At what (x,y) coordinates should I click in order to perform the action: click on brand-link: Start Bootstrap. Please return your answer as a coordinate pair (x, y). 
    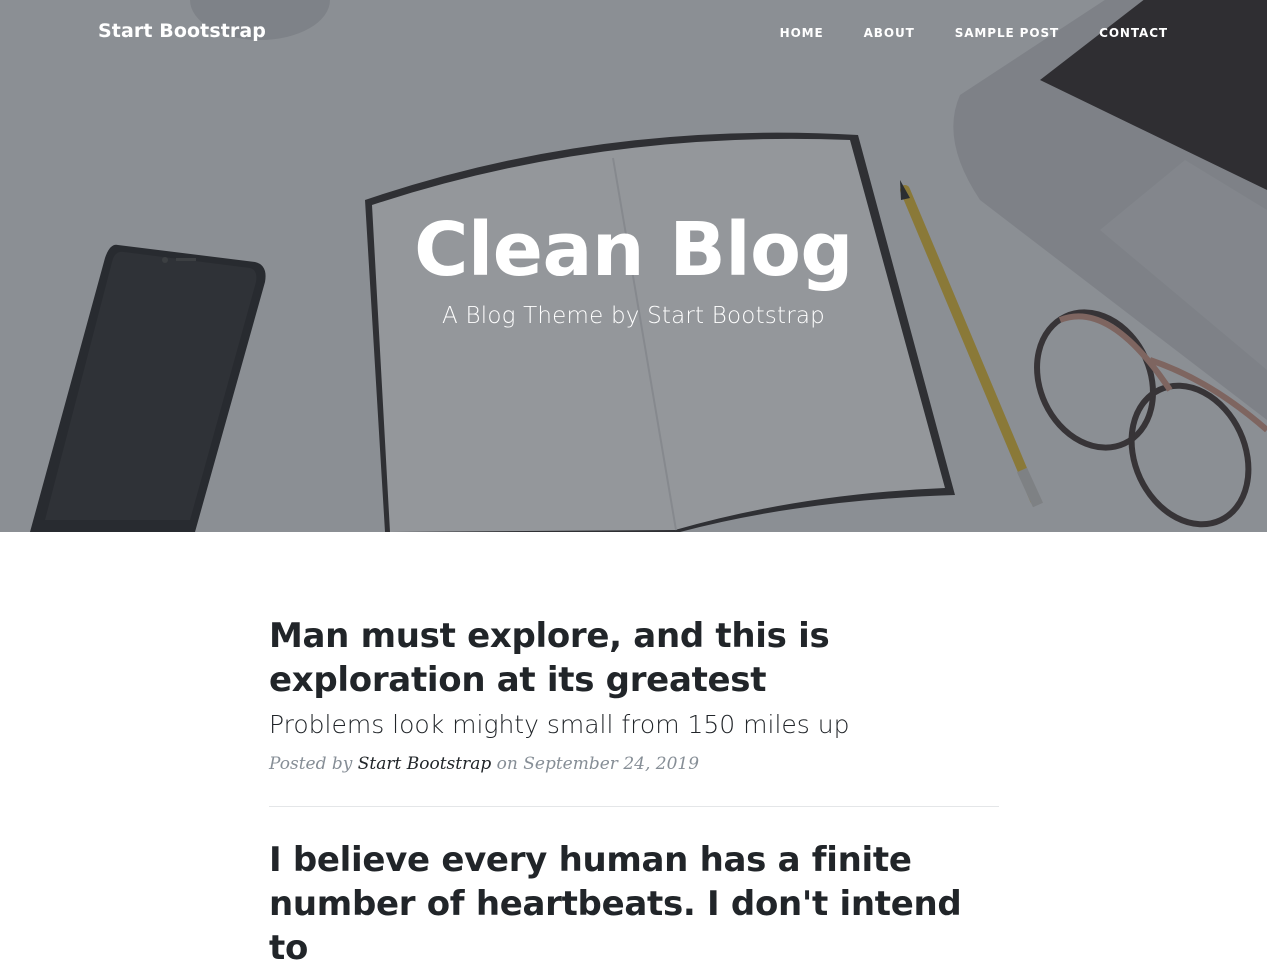
    Looking at the image, I should click on (182, 31).